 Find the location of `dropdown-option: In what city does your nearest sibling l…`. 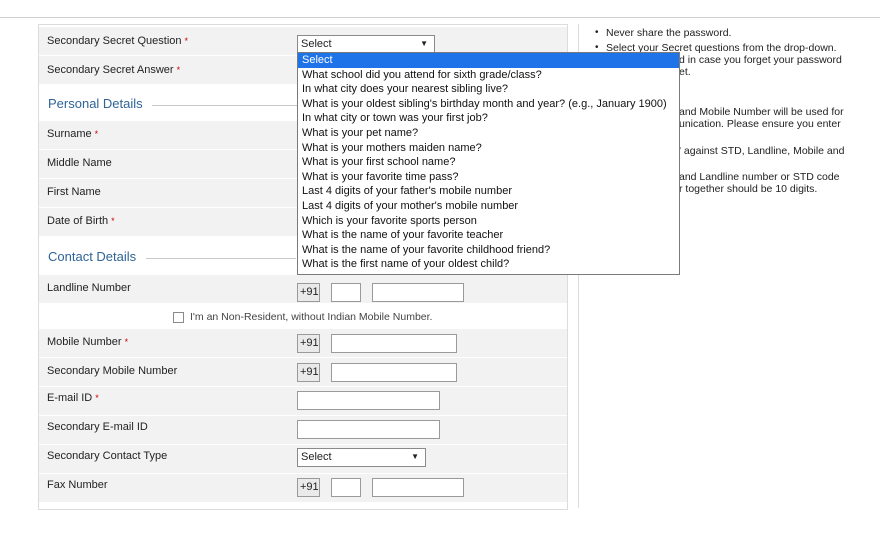

dropdown-option: In what city does your nearest sibling l… is located at coordinates (488, 89).